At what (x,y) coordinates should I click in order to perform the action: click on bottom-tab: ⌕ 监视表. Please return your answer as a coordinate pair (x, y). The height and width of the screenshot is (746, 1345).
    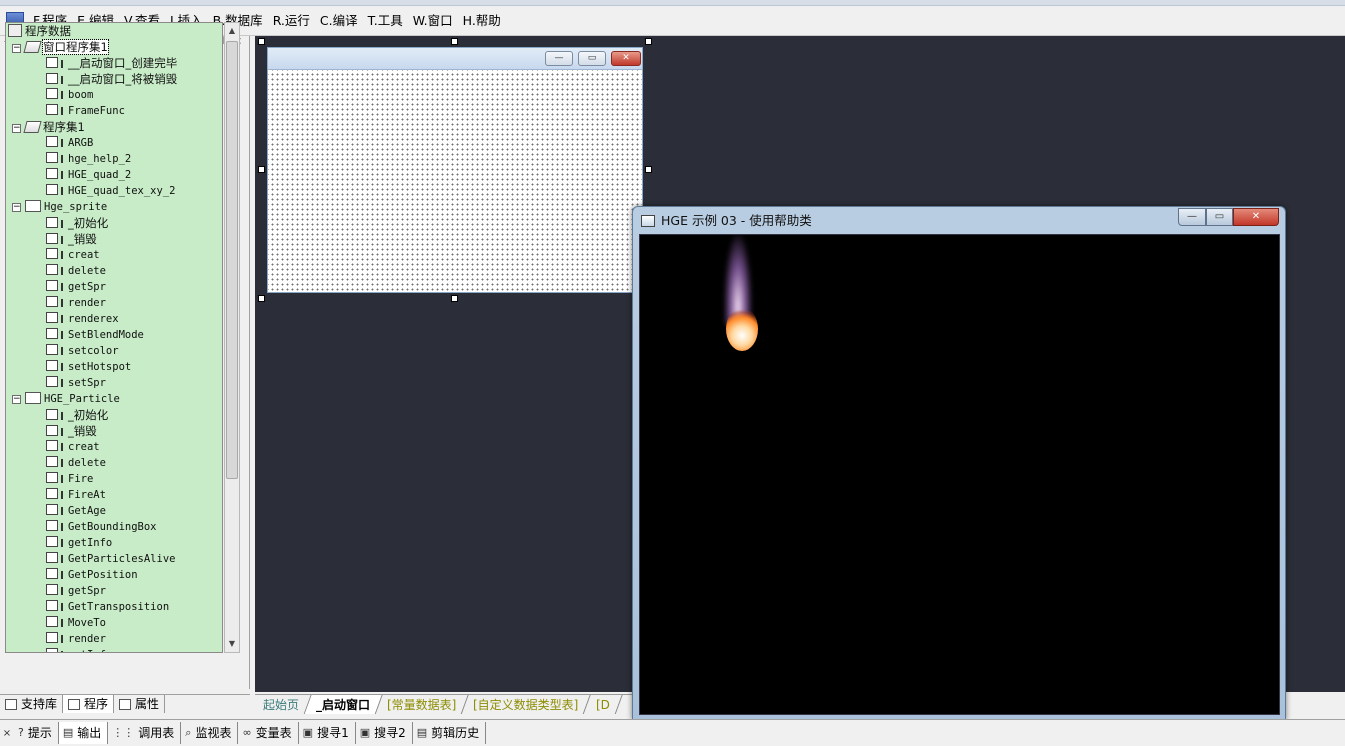
    Looking at the image, I should click on (210, 733).